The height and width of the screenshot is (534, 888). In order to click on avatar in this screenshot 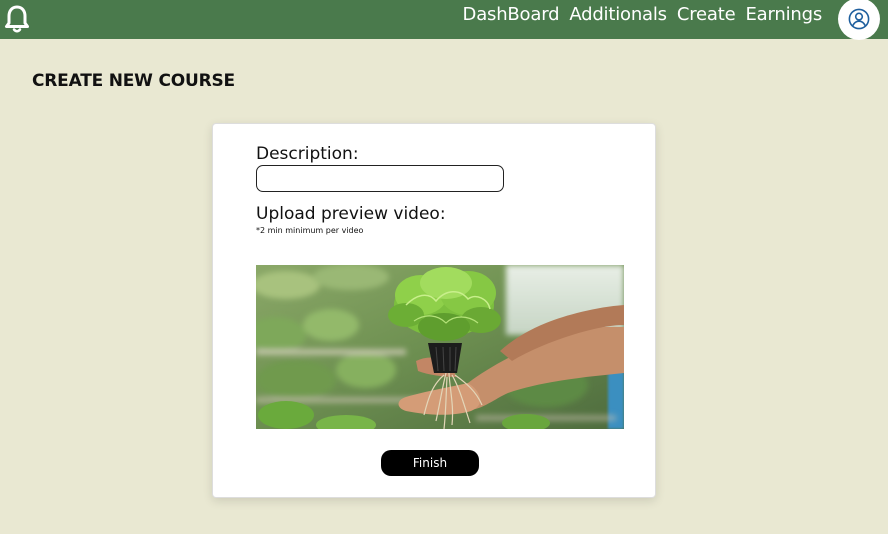, I will do `click(859, 20)`.